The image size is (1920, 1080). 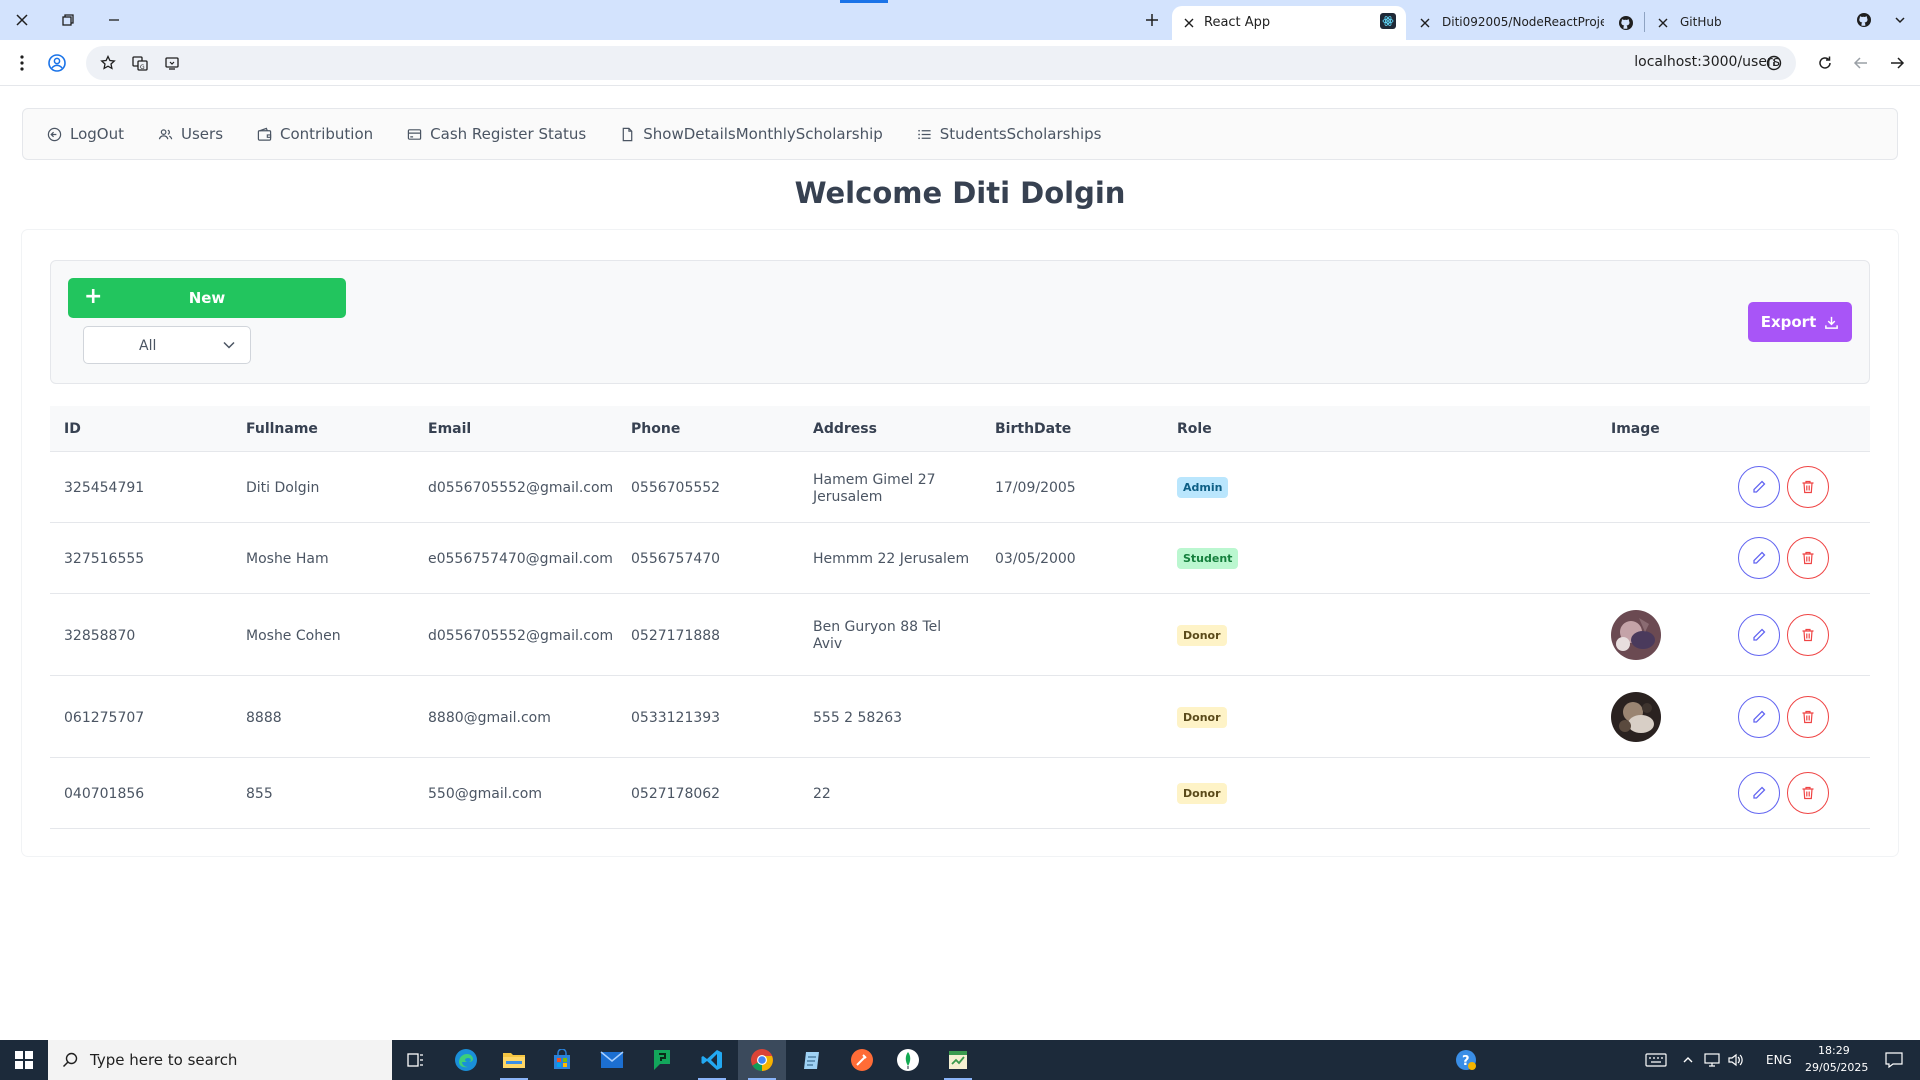 What do you see at coordinates (293, 636) in the screenshot?
I see `cell-fullname: Moshe Cohen` at bounding box center [293, 636].